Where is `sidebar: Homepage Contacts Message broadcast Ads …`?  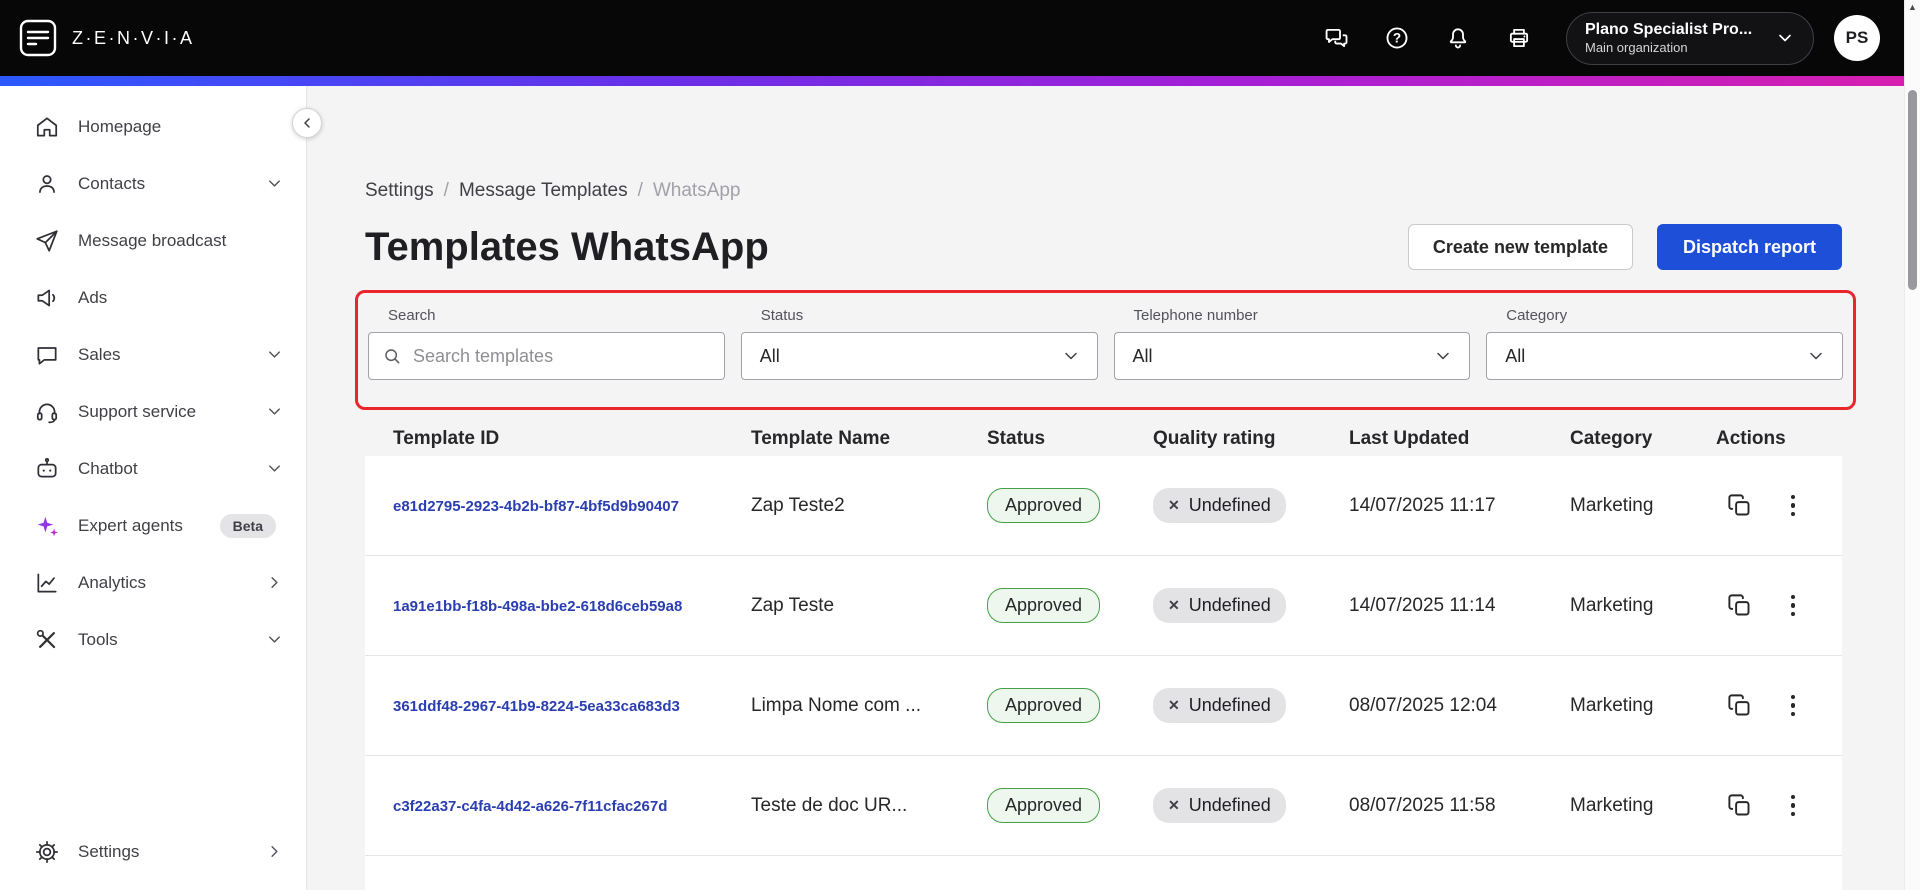 sidebar: Homepage Contacts Message broadcast Ads … is located at coordinates (153, 488).